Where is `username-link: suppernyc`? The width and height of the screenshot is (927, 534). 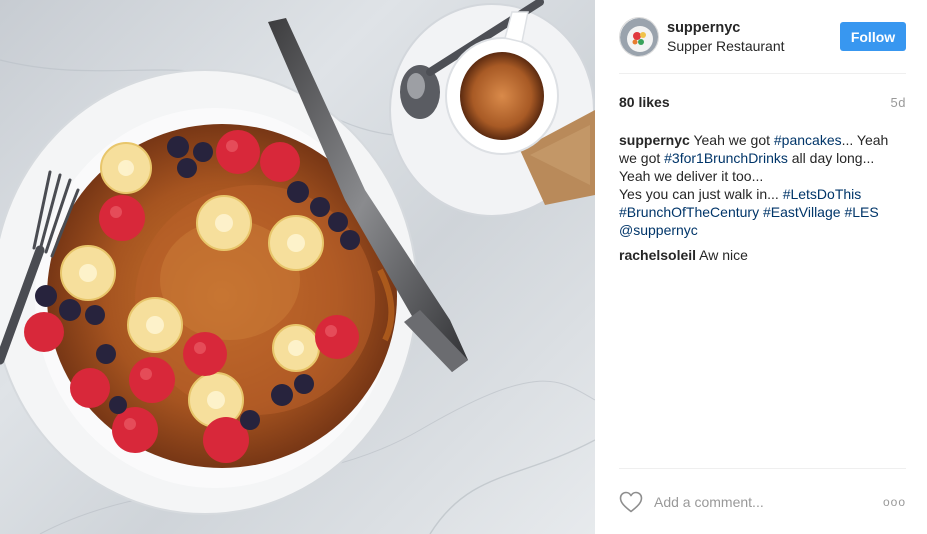 username-link: suppernyc is located at coordinates (753, 28).